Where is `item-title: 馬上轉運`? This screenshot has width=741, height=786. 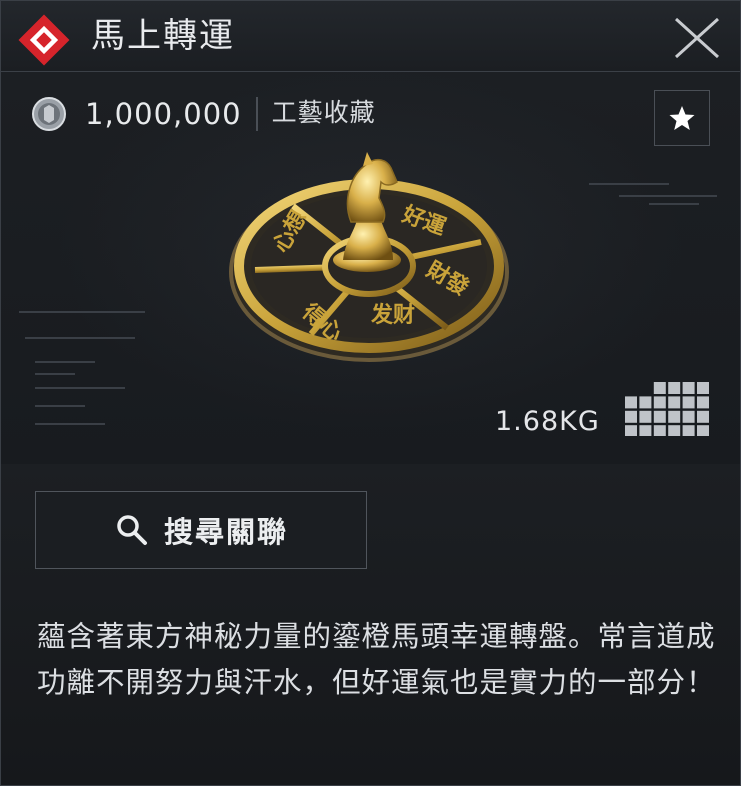 item-title: 馬上轉運 is located at coordinates (163, 36).